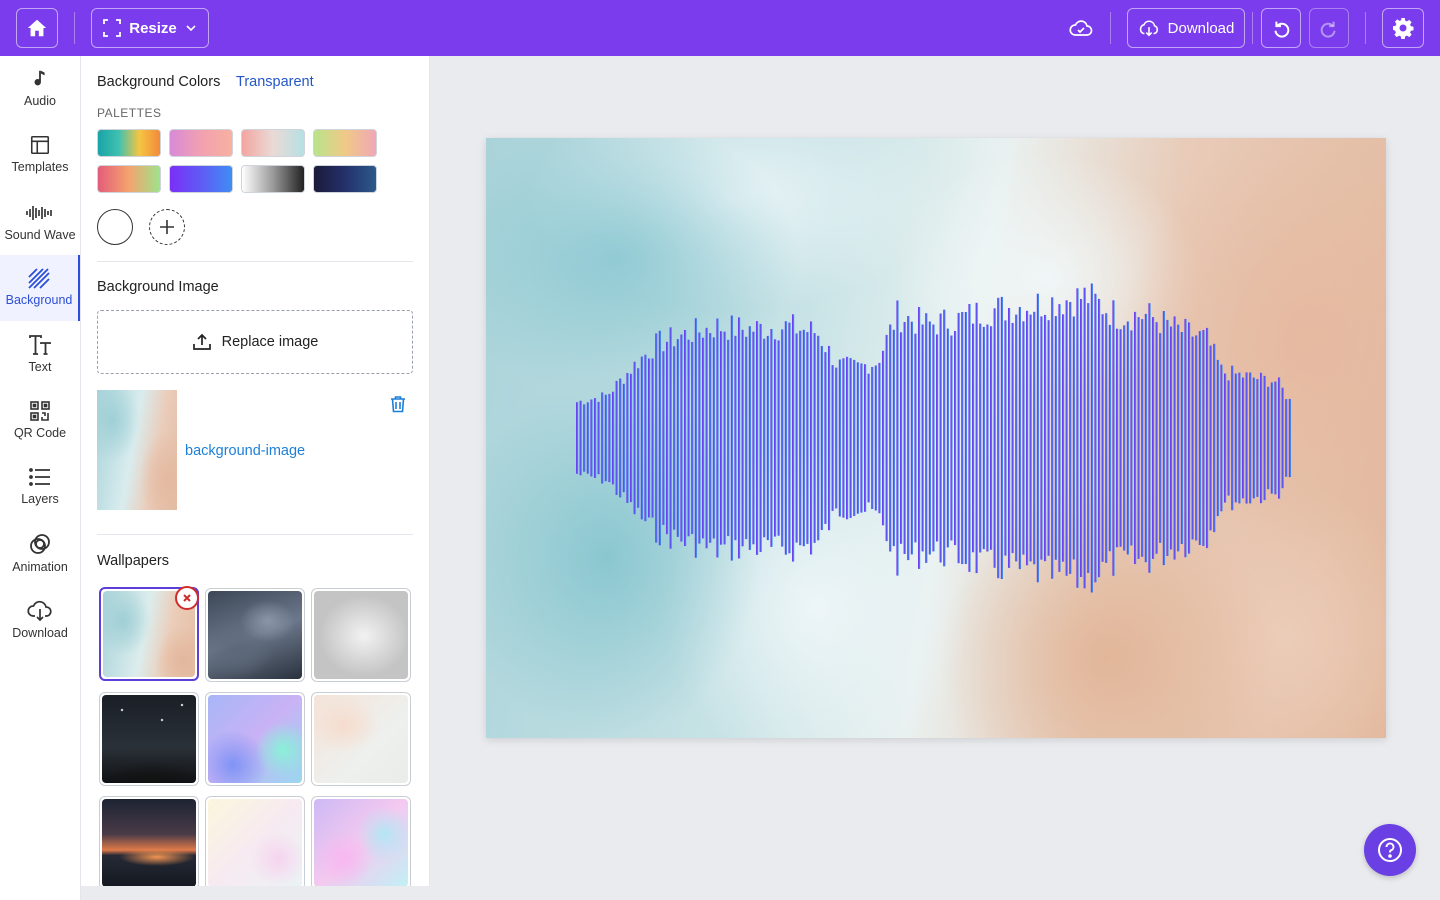  I want to click on delete-image-button, so click(399, 405).